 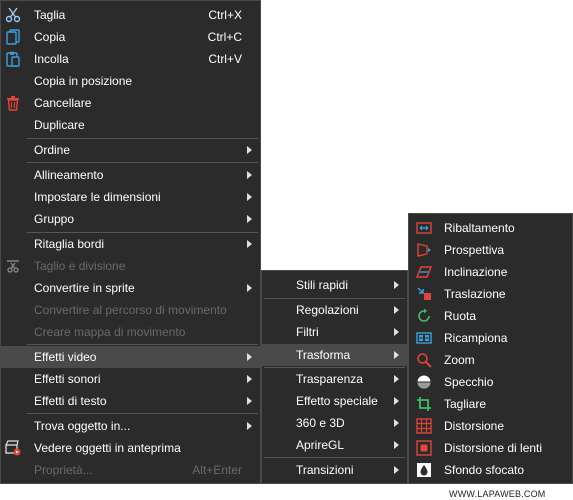 What do you see at coordinates (130, 448) in the screenshot?
I see `menu-item-preview-objects: Vedere oggetti in anteprima` at bounding box center [130, 448].